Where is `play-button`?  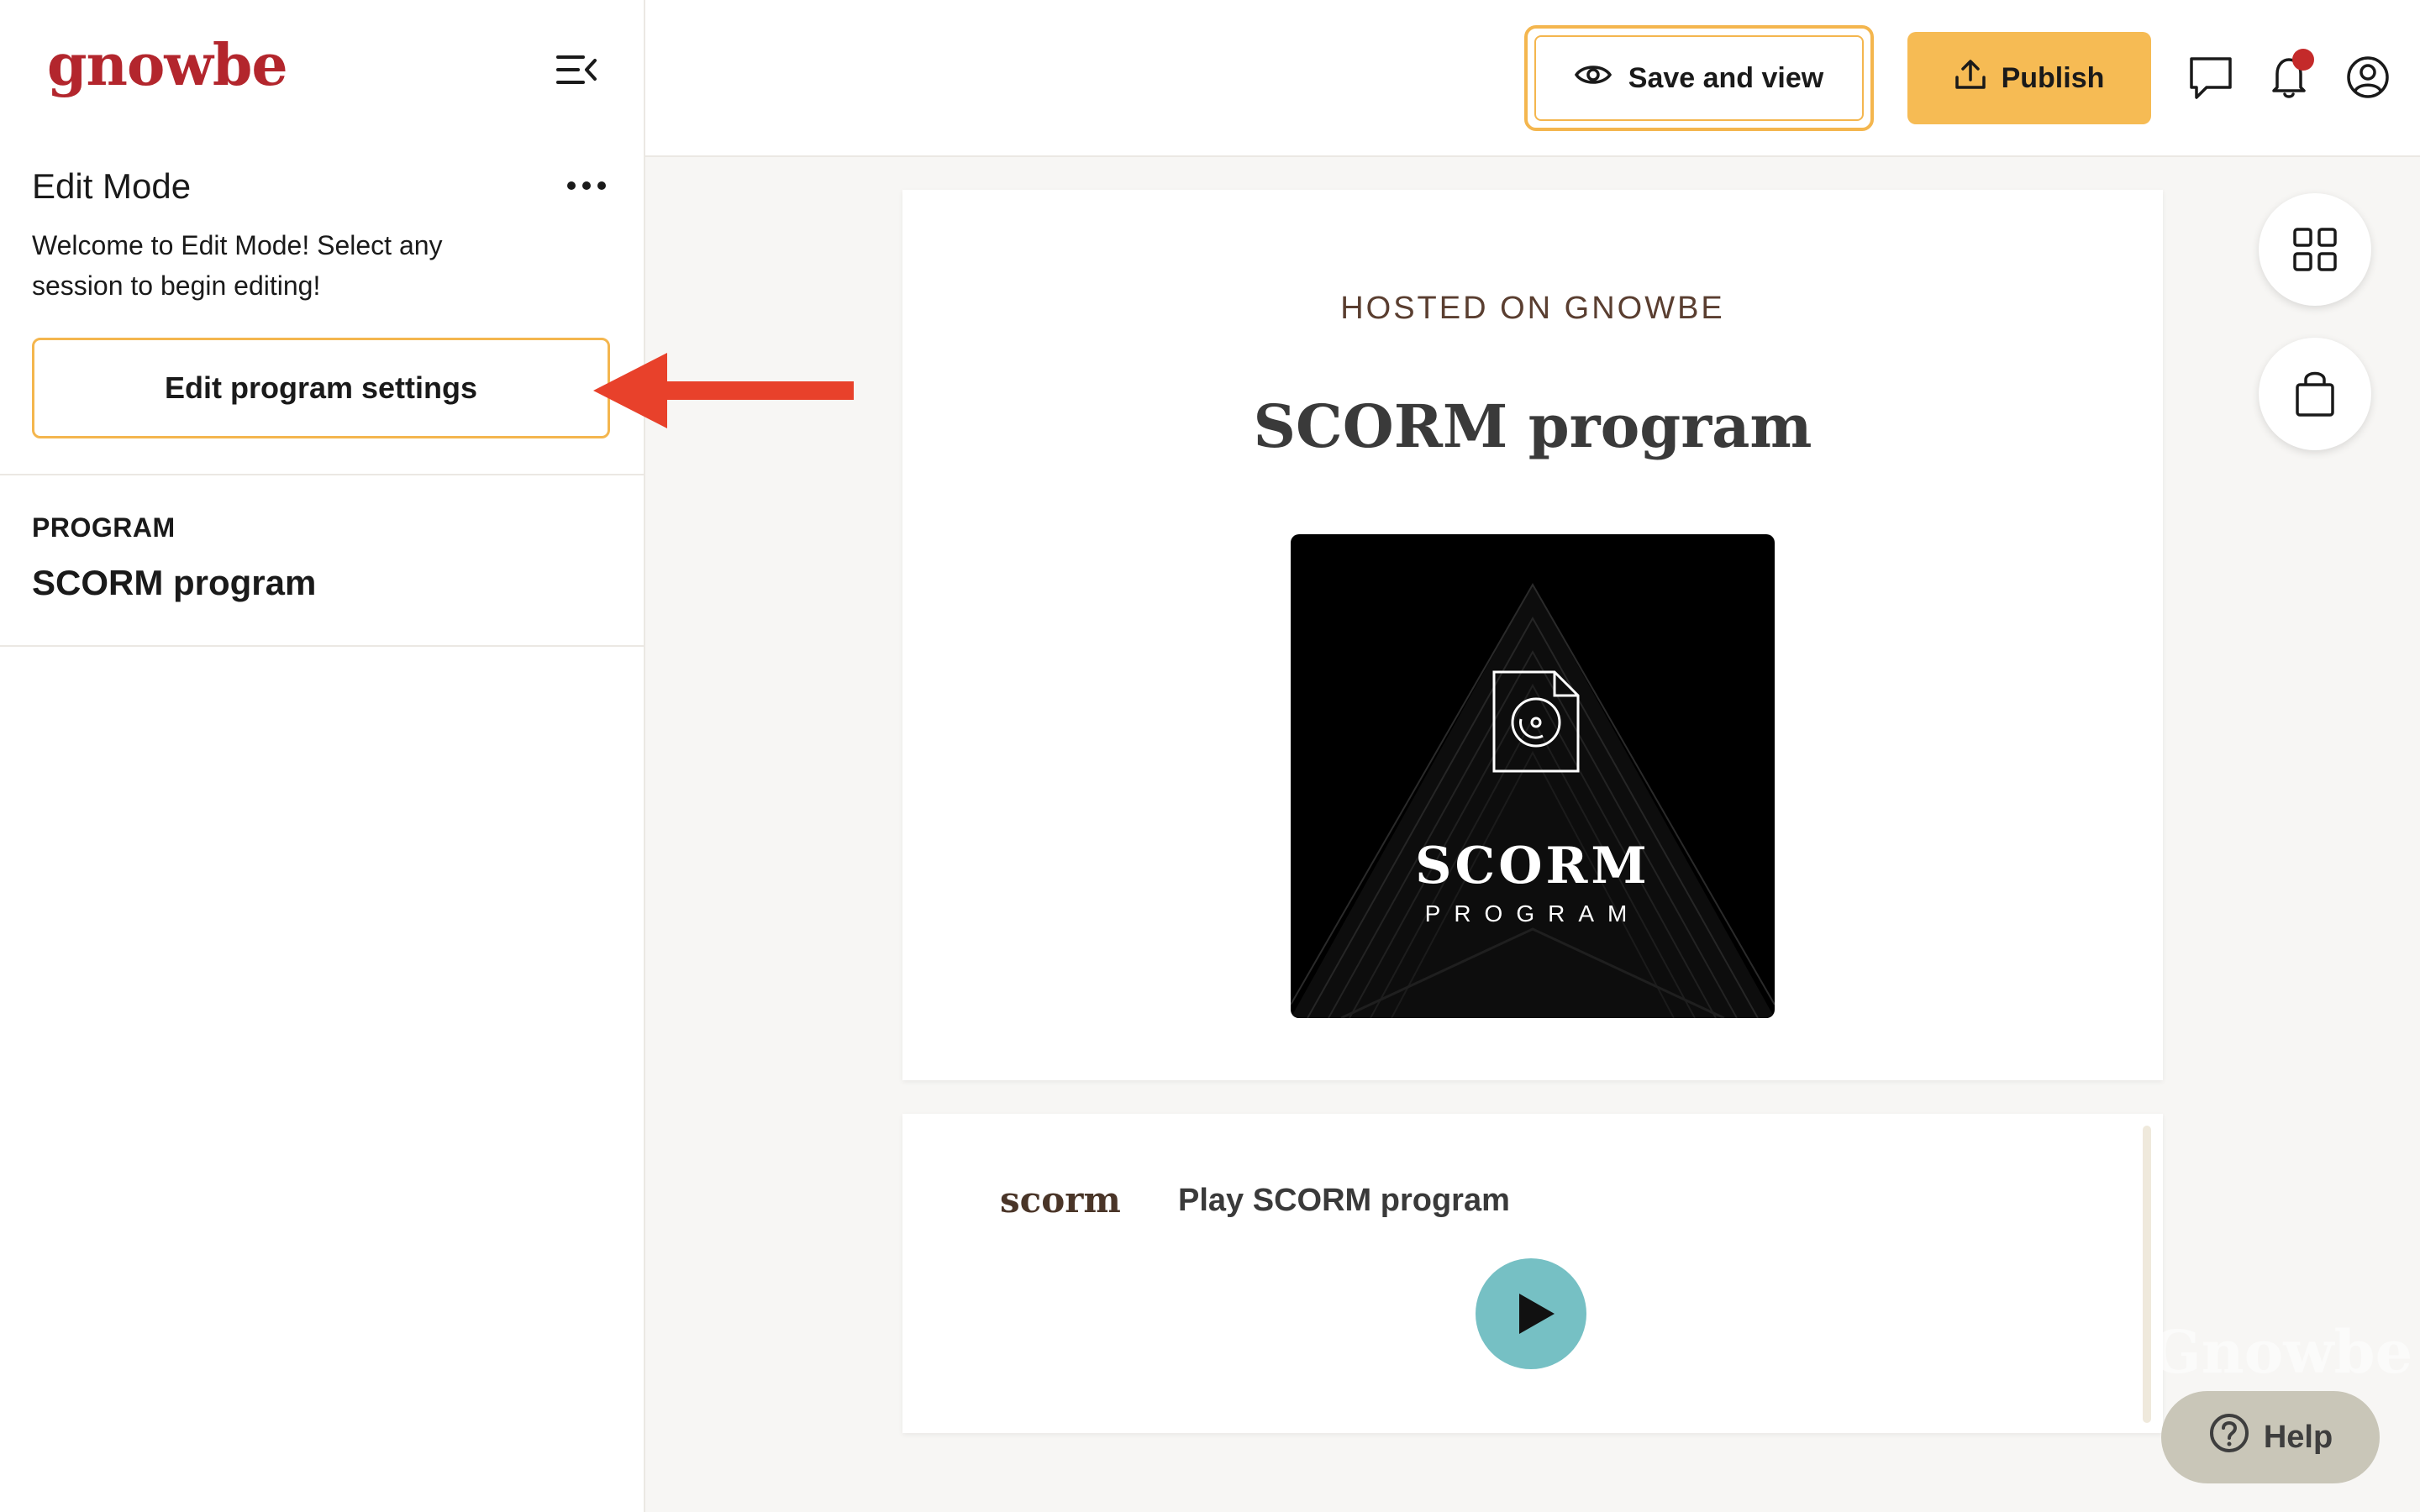
play-button is located at coordinates (1531, 1313).